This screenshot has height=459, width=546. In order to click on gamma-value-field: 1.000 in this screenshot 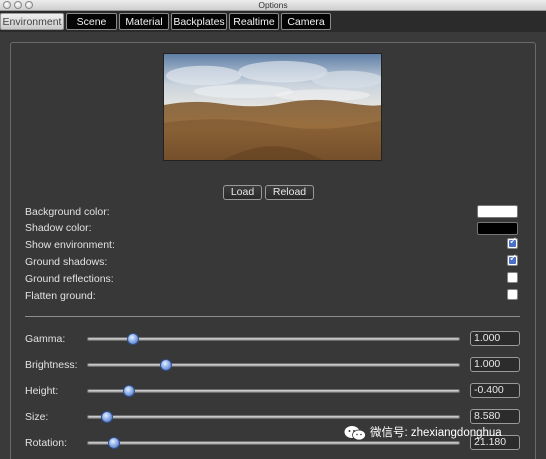, I will do `click(495, 338)`.